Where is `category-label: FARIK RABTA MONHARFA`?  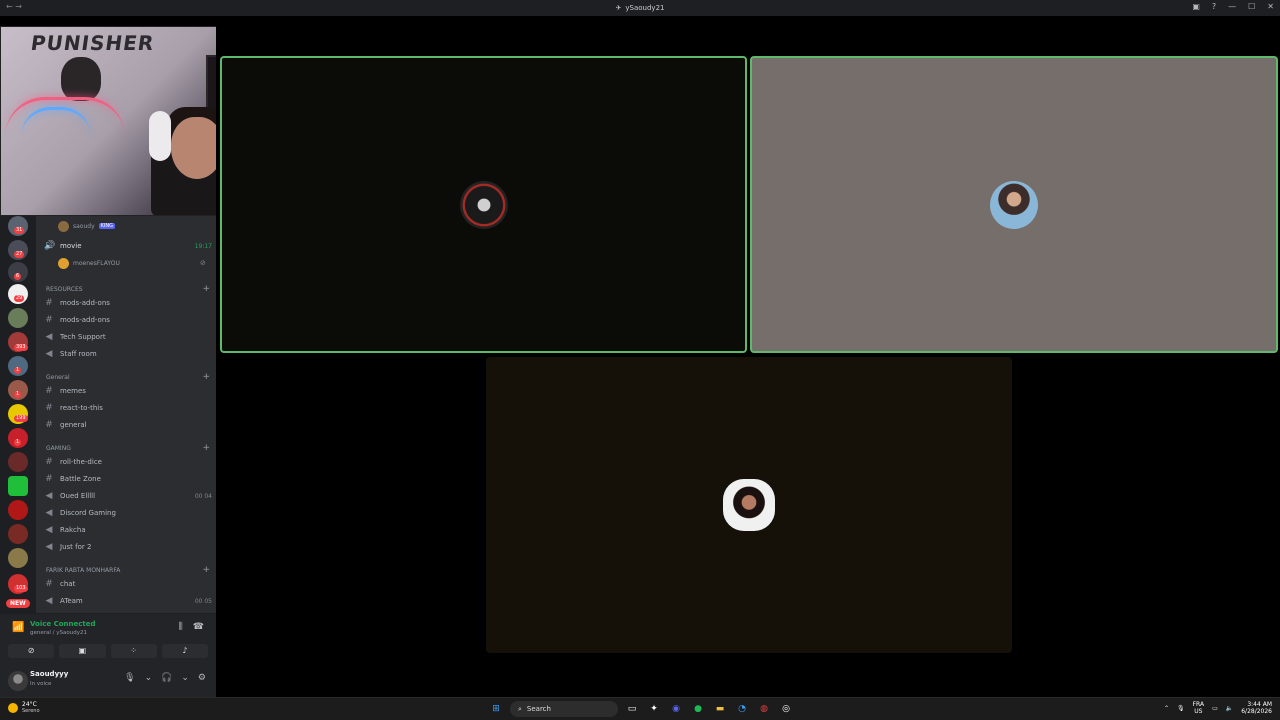 category-label: FARIK RABTA MONHARFA is located at coordinates (83, 570).